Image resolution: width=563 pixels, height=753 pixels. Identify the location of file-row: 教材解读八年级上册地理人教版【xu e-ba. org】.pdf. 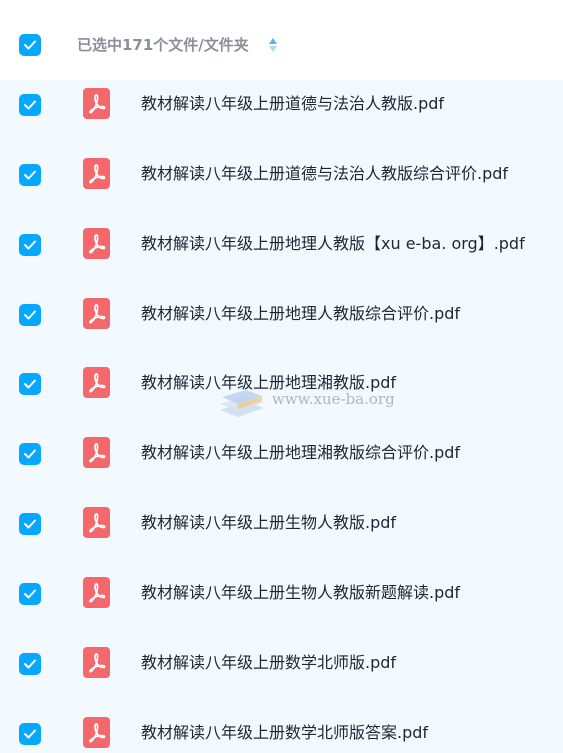
(281, 255).